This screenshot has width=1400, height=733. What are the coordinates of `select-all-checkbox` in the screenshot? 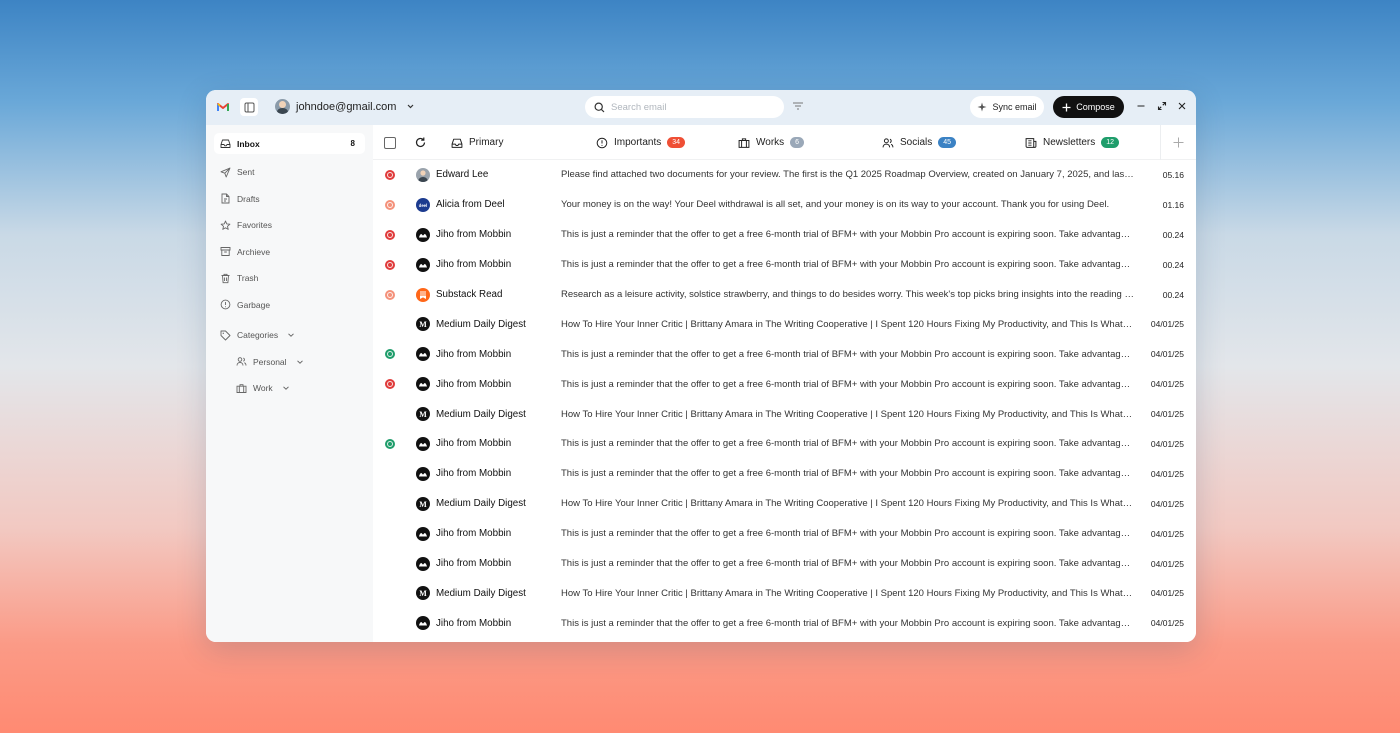 It's located at (390, 143).